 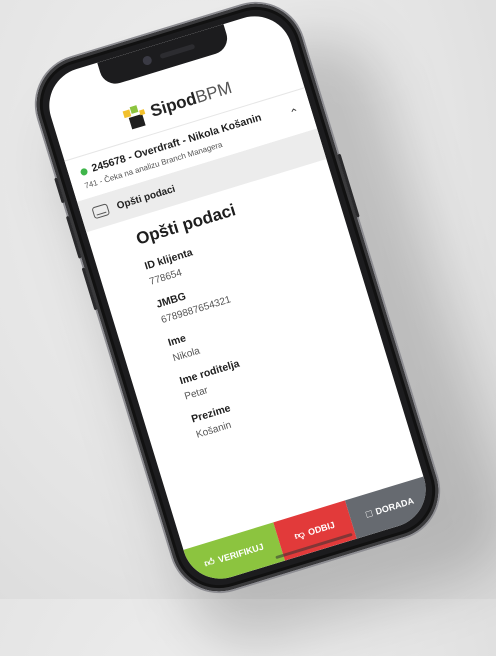 I want to click on camera-icon, so click(x=147, y=61).